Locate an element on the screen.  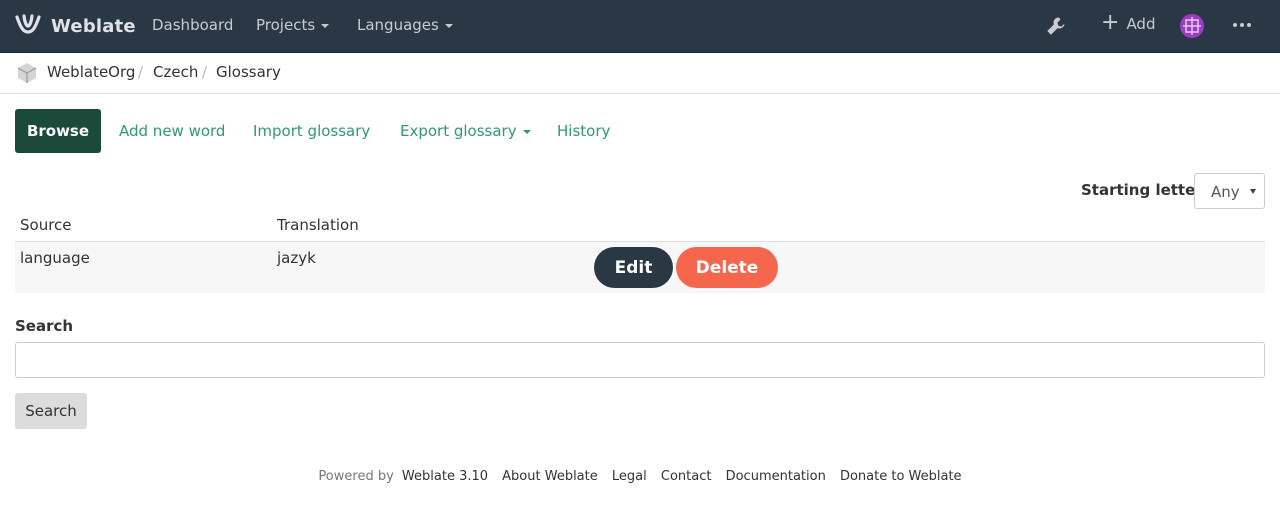
column-header-translation: Translation is located at coordinates (318, 225).